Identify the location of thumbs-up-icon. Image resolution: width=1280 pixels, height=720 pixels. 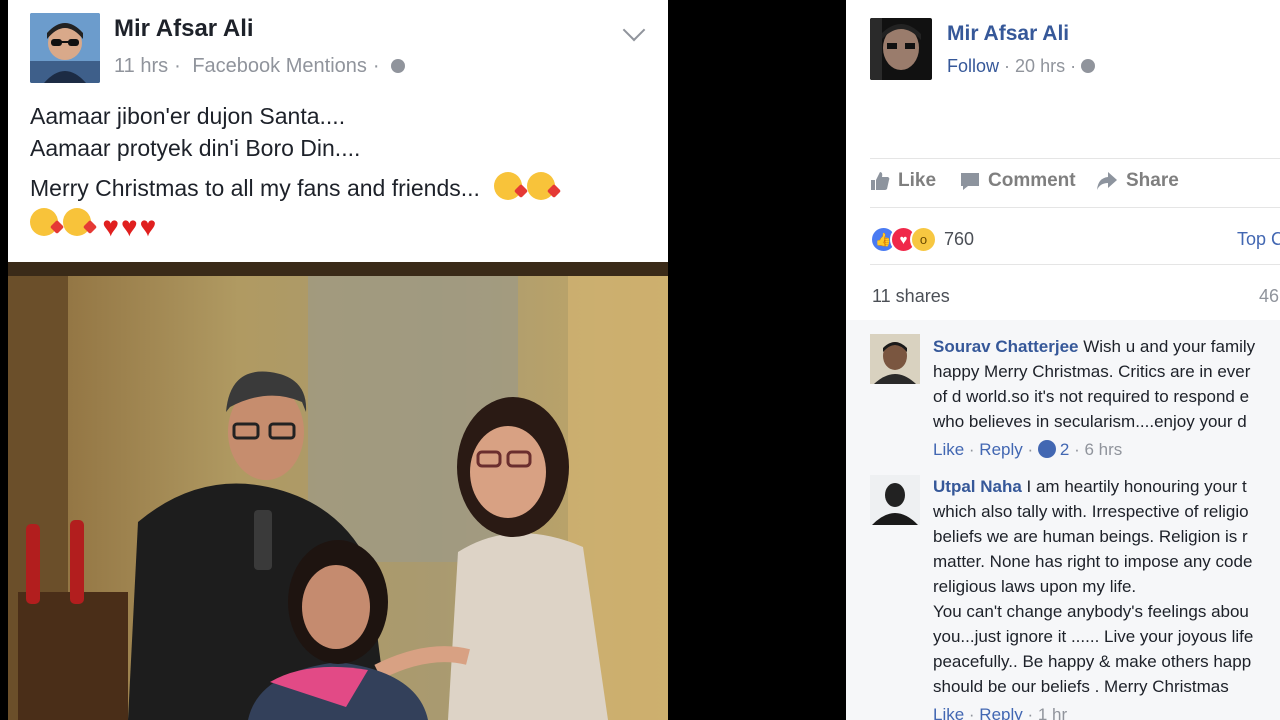
(880, 181).